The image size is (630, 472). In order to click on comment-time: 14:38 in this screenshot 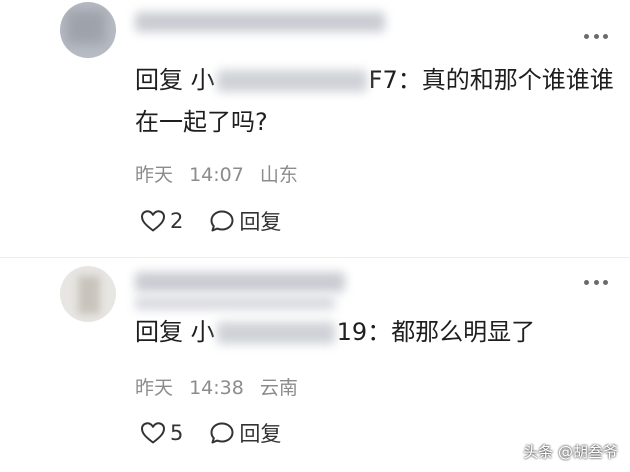, I will do `click(216, 388)`.